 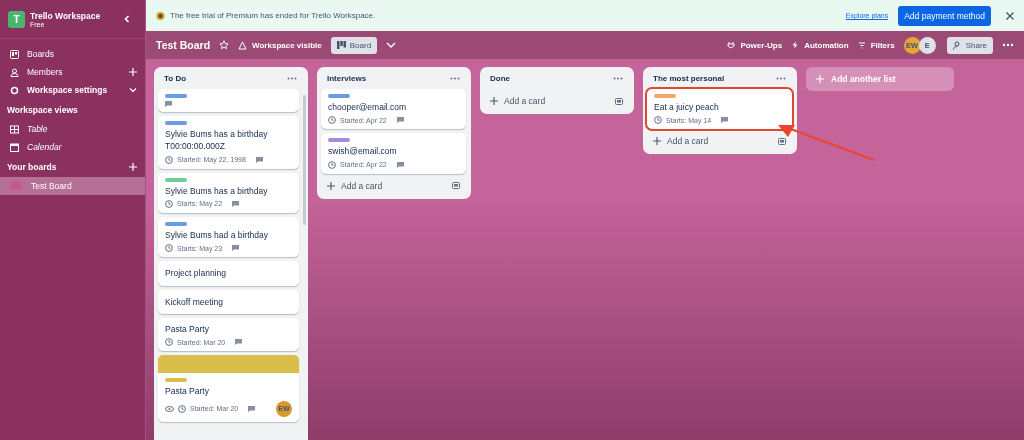 What do you see at coordinates (795, 45) in the screenshot?
I see `bolt-icon` at bounding box center [795, 45].